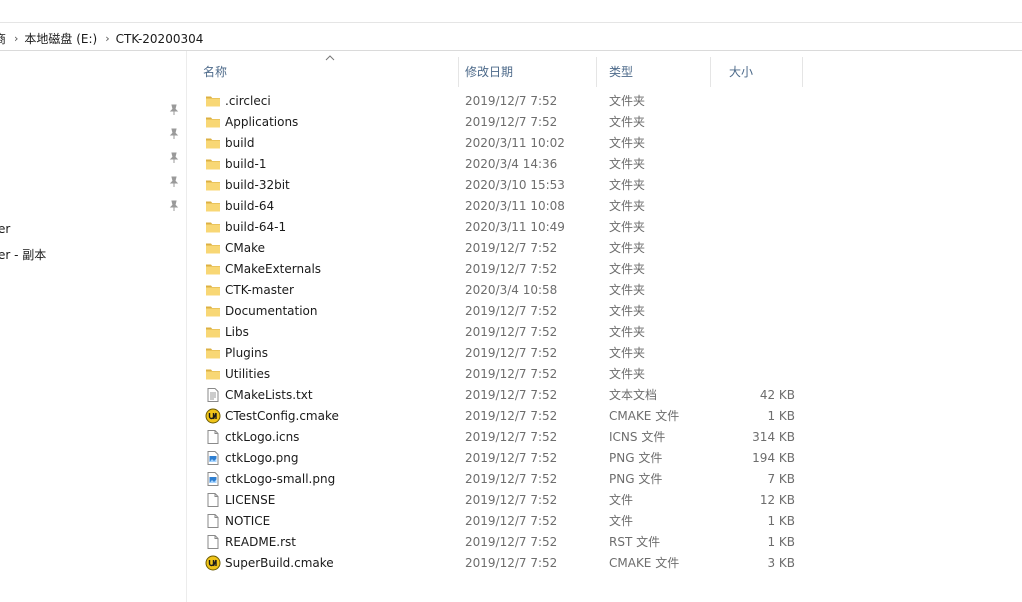  I want to click on file-name: Libs, so click(237, 332).